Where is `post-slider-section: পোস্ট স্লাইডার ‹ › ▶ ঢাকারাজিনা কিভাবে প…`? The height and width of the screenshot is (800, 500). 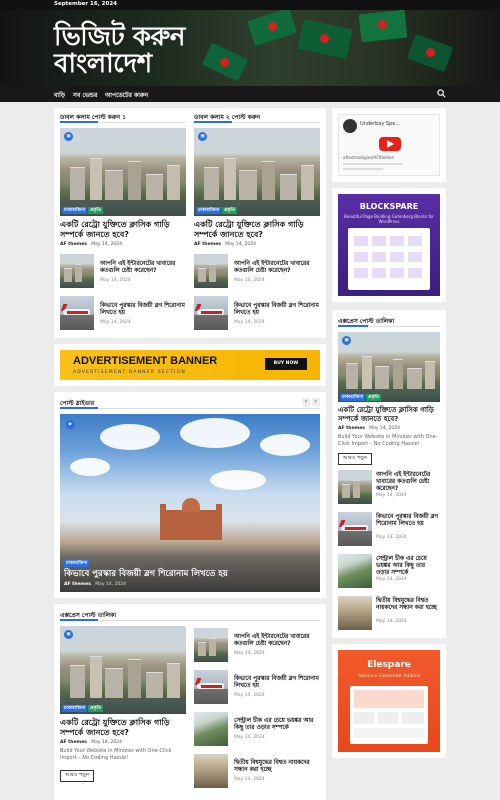 post-slider-section: পোস্ট স্লাইডার ‹ › ▶ ঢাকারাজিনা কিভাবে প… is located at coordinates (190, 495).